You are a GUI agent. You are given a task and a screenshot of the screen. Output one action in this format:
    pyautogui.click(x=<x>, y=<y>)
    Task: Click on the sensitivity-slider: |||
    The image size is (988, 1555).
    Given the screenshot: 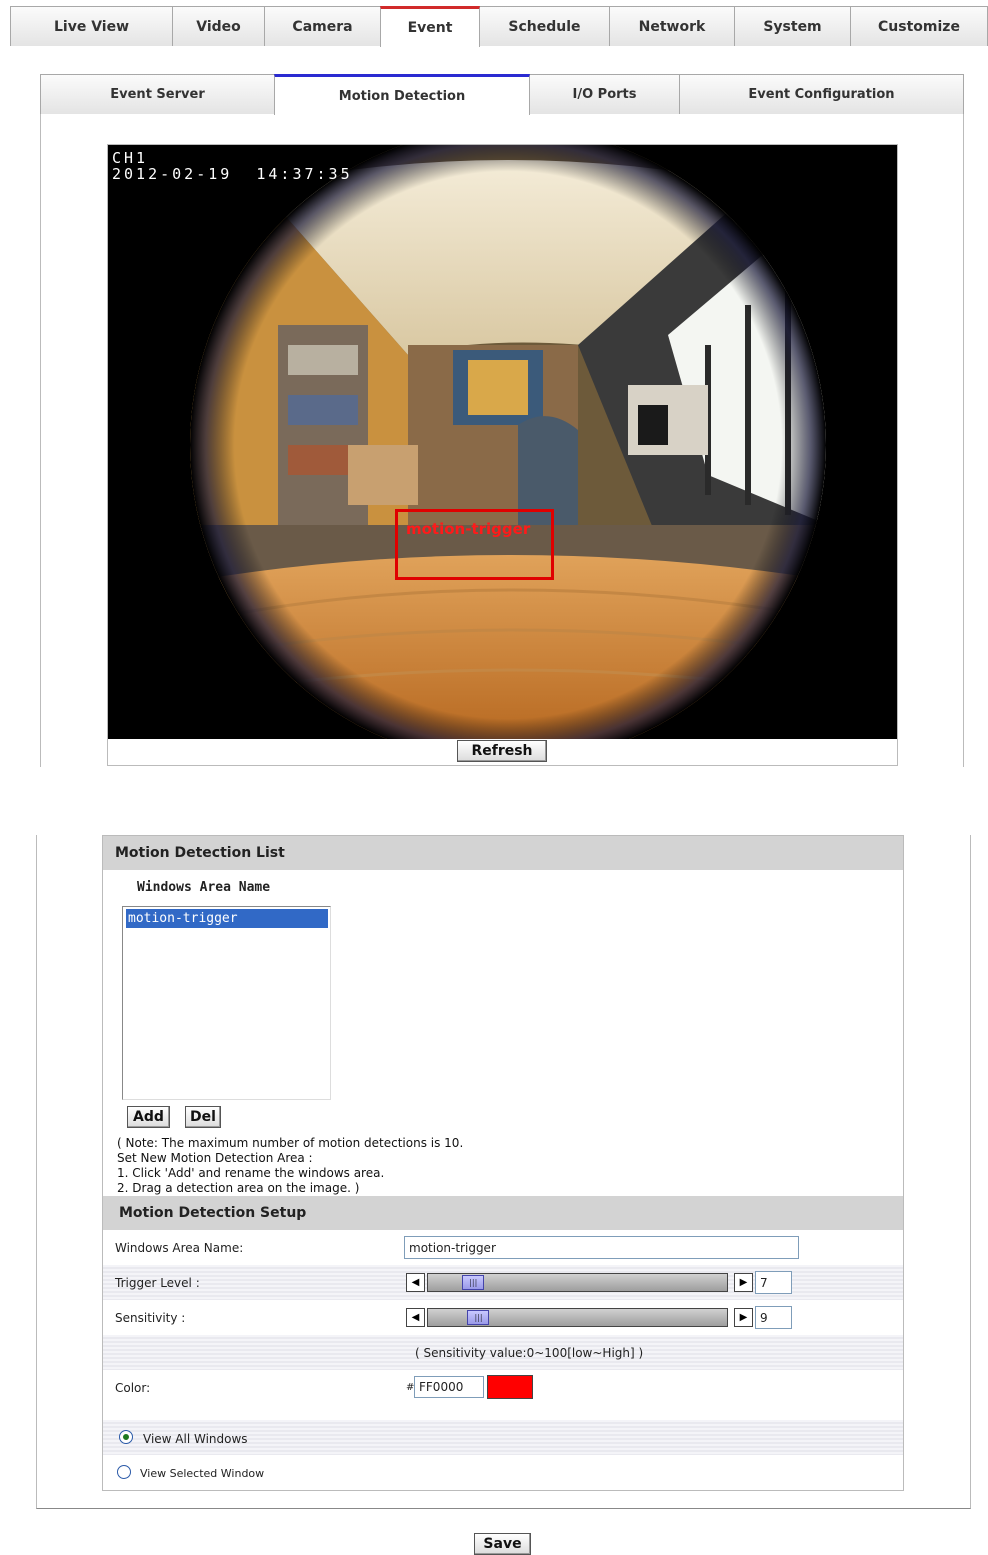 What is the action you would take?
    pyautogui.click(x=577, y=1317)
    